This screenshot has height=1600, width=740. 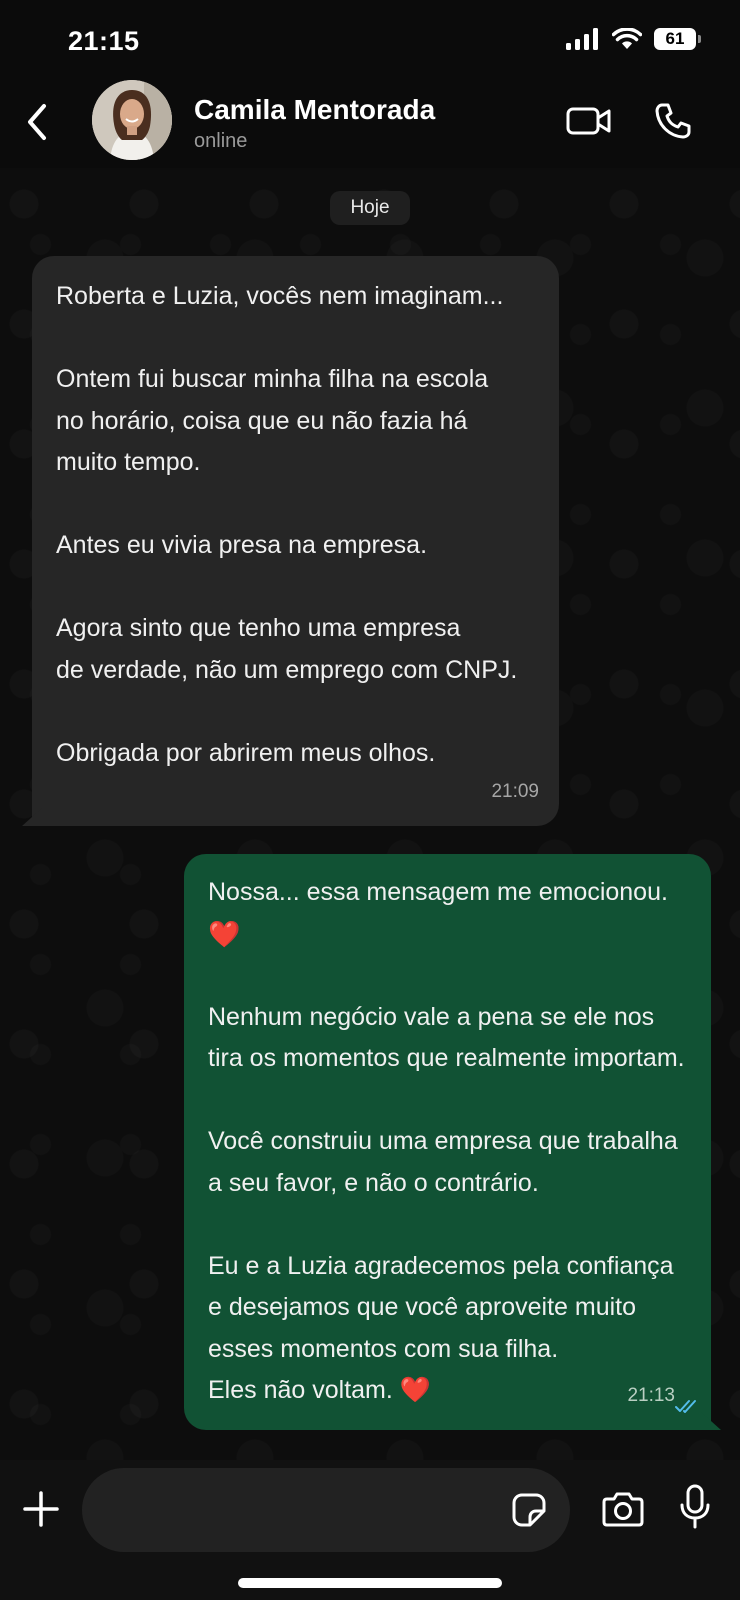 I want to click on home-indicator, so click(x=370, y=1583).